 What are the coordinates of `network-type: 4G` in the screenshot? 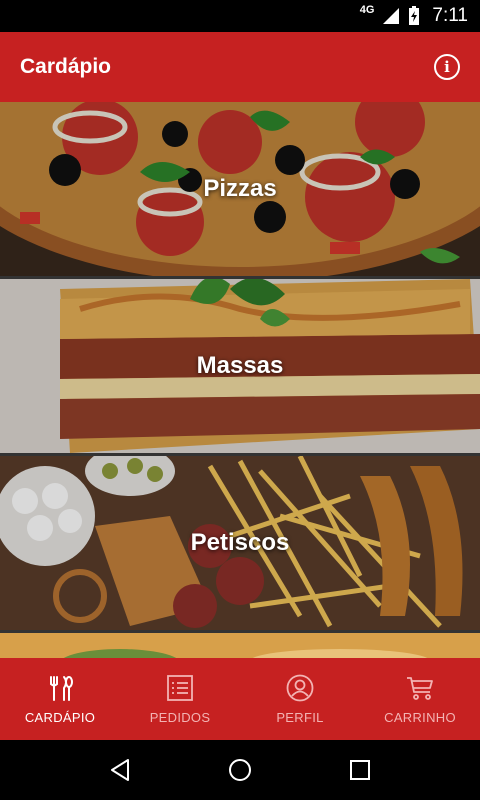 It's located at (367, 10).